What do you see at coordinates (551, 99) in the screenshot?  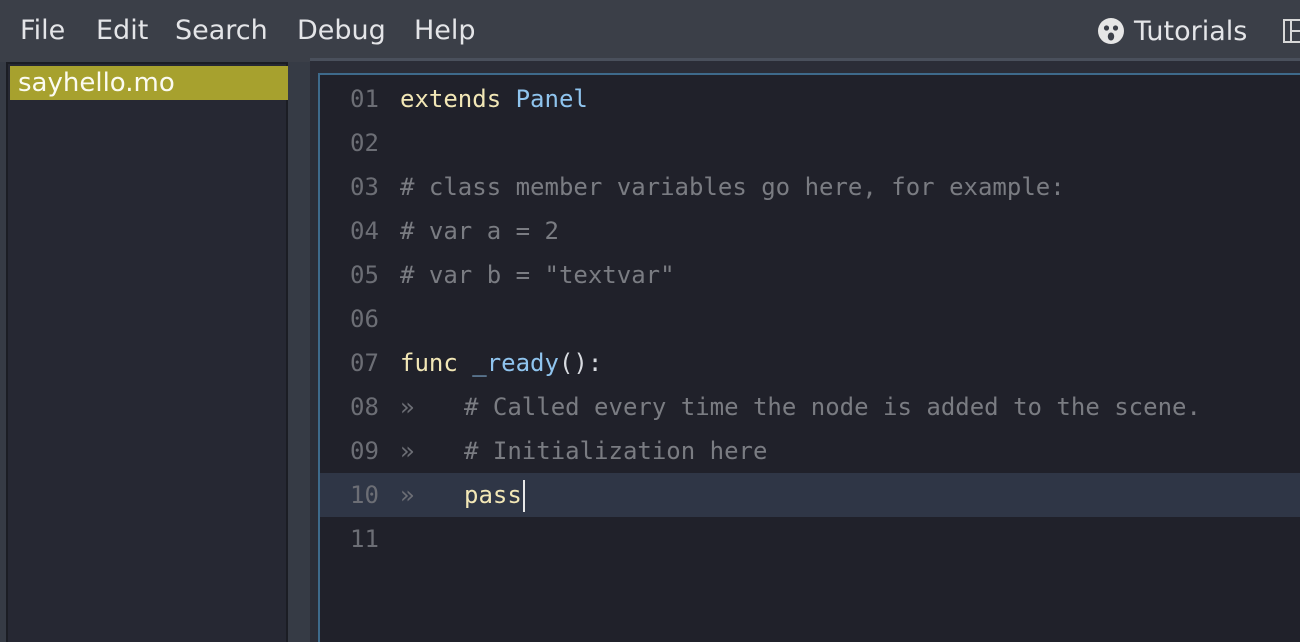 I see `code-token-type: Panel` at bounding box center [551, 99].